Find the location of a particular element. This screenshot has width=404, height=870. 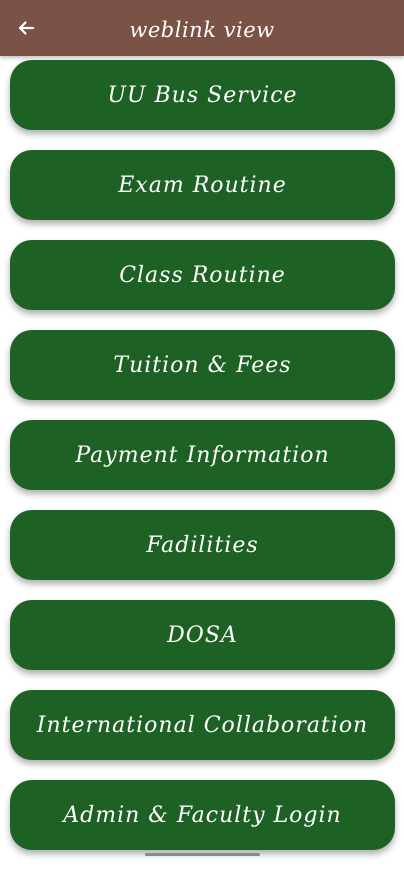

menu-item-label: Fadilities is located at coordinates (202, 545).